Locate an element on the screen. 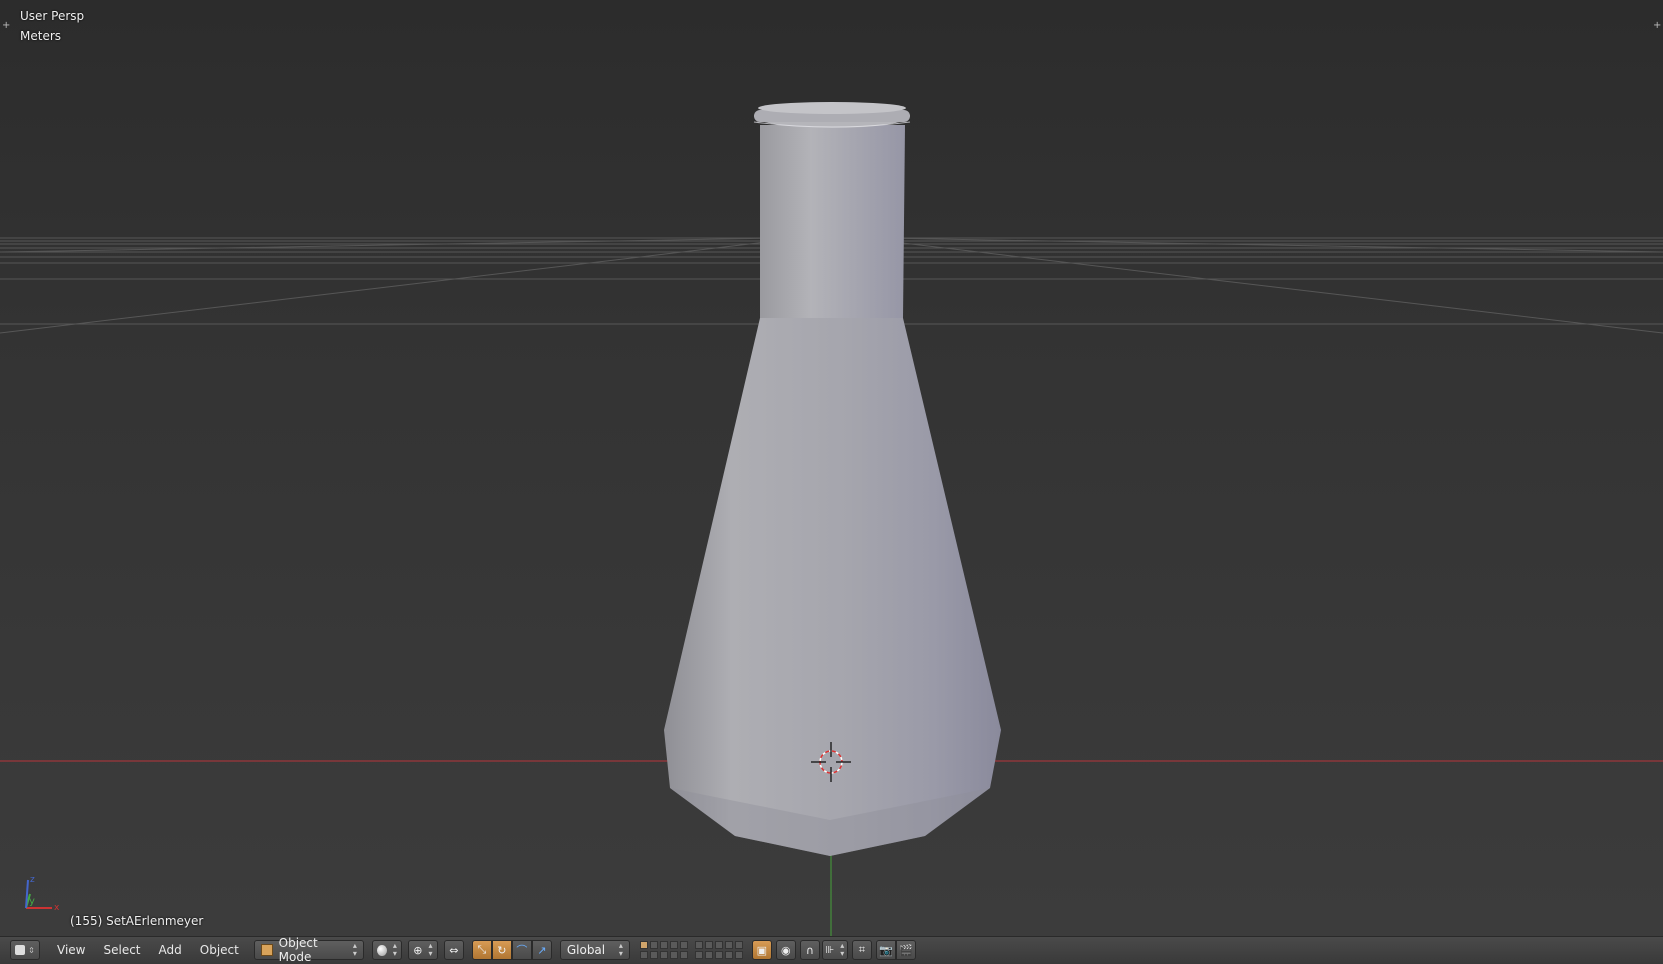  translate-icon: ⤡ is located at coordinates (482, 949).